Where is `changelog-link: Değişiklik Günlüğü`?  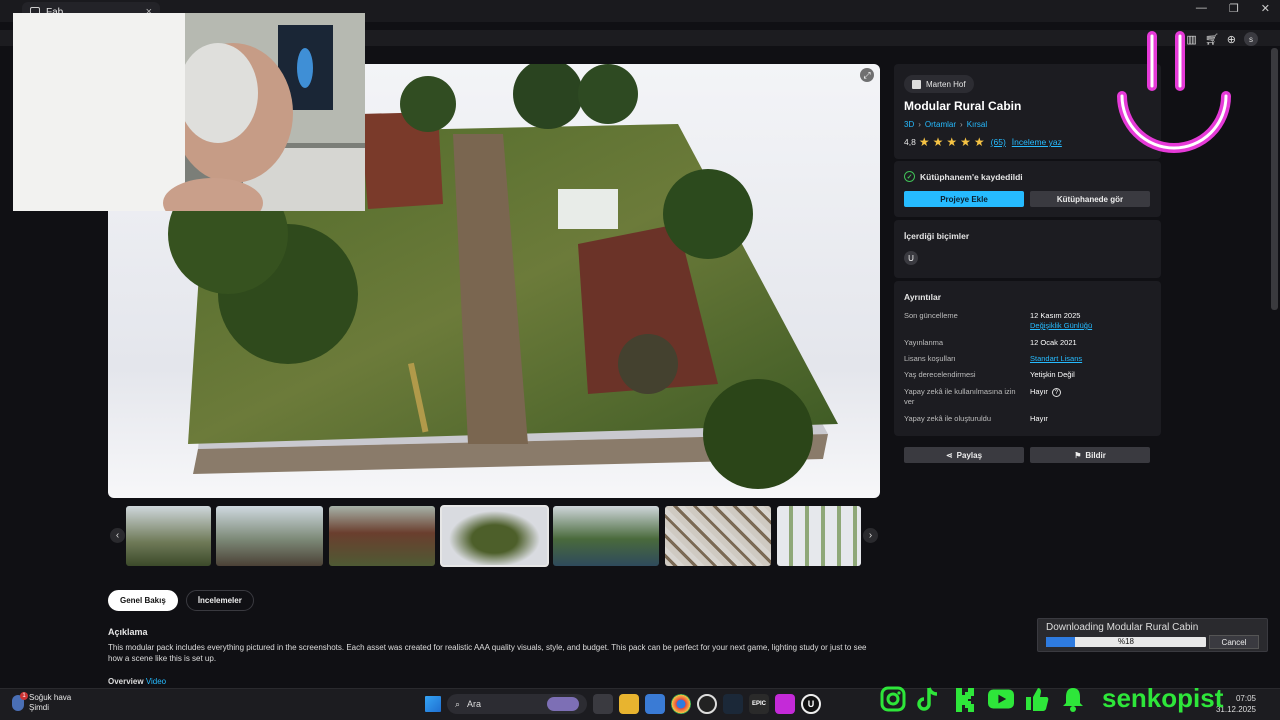
changelog-link: Değişiklik Günlüğü is located at coordinates (1061, 326).